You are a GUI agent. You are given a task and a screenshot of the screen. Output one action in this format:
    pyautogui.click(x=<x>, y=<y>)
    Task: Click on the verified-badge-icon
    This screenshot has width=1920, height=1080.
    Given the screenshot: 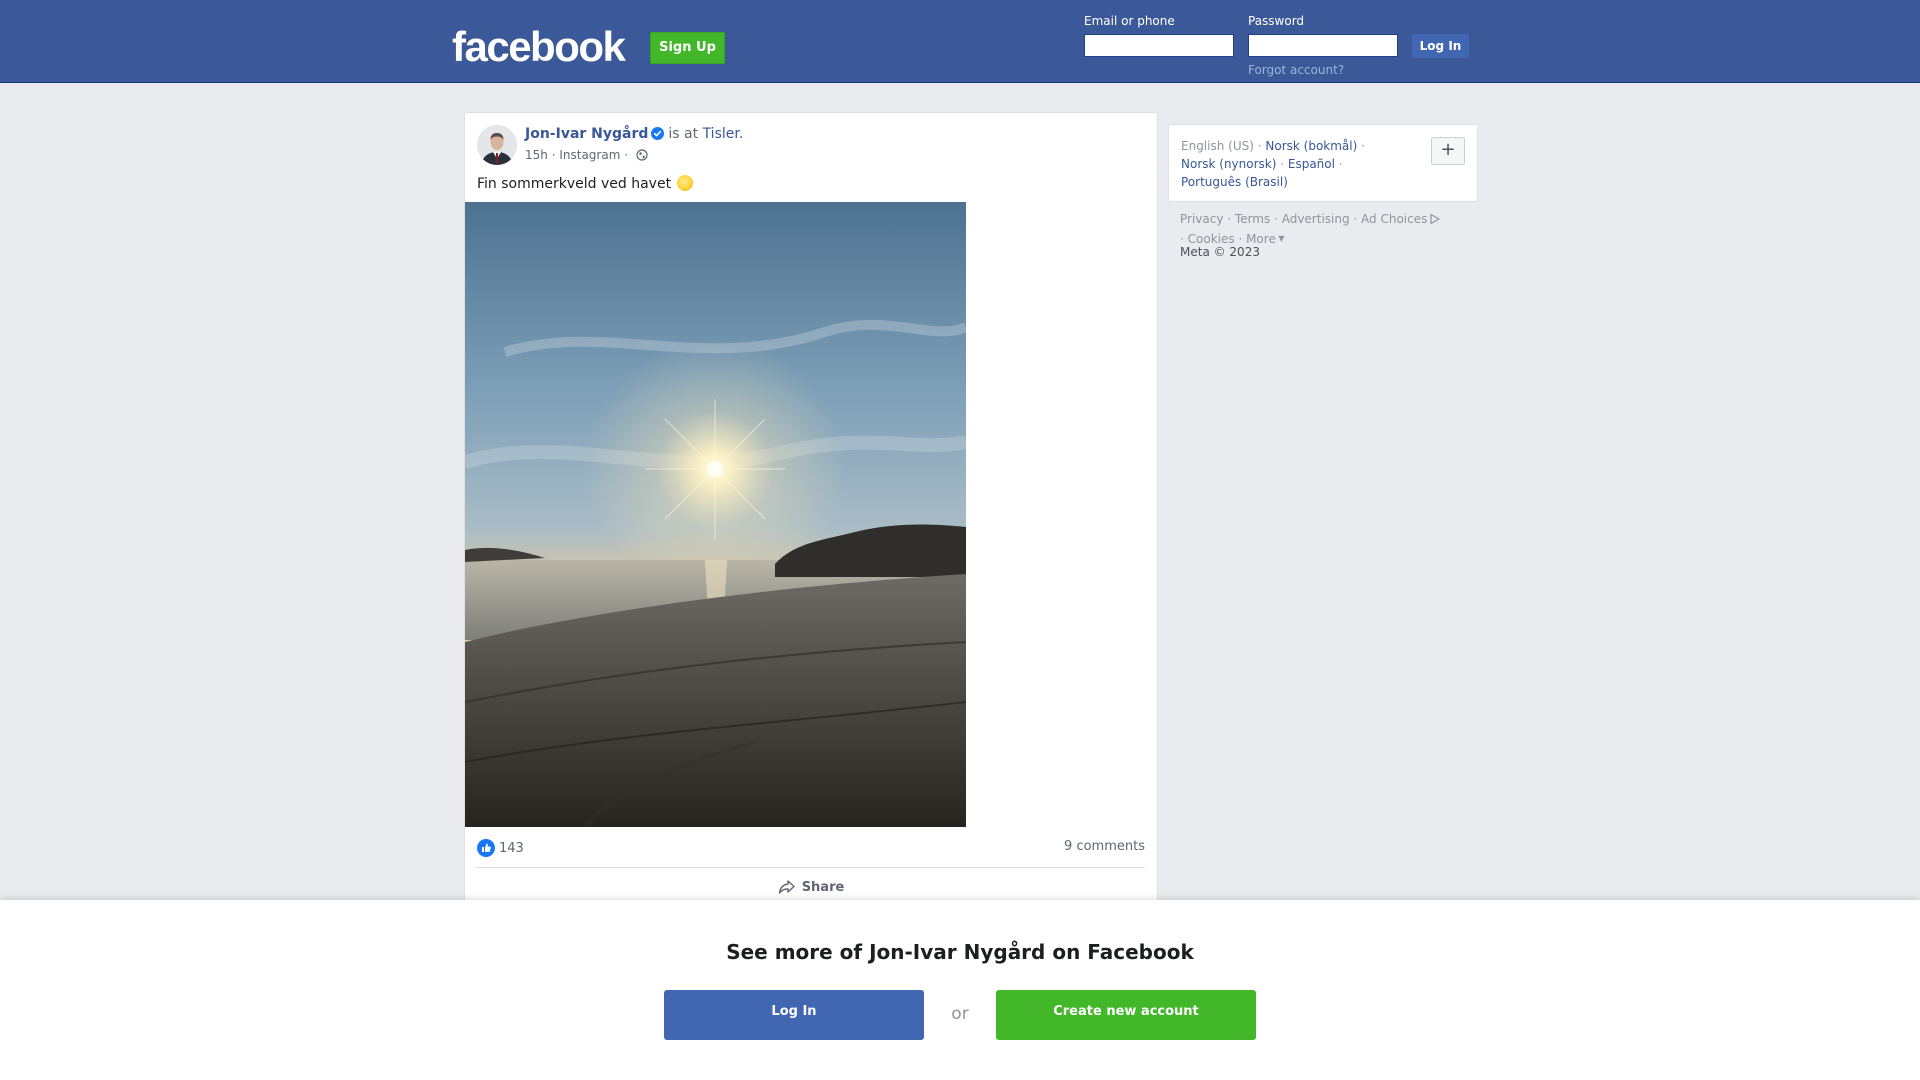 What is the action you would take?
    pyautogui.click(x=658, y=135)
    